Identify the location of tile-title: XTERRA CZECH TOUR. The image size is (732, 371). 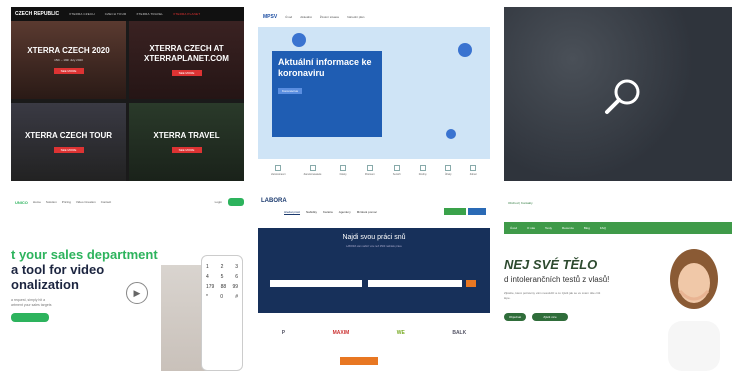
(68, 135).